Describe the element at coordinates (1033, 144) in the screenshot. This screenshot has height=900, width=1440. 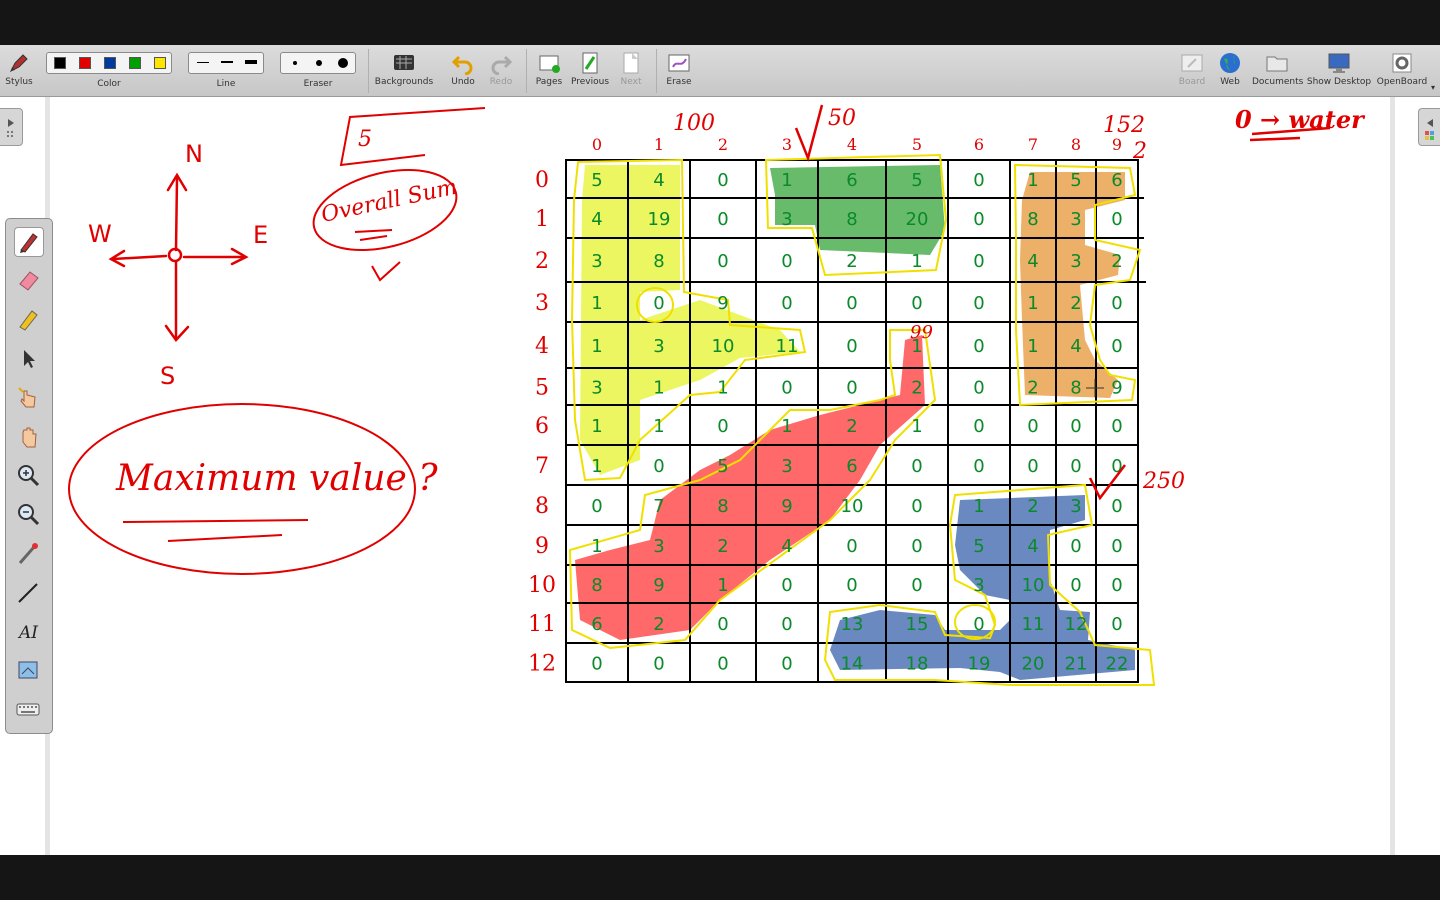
I see `column-label: 7` at that location.